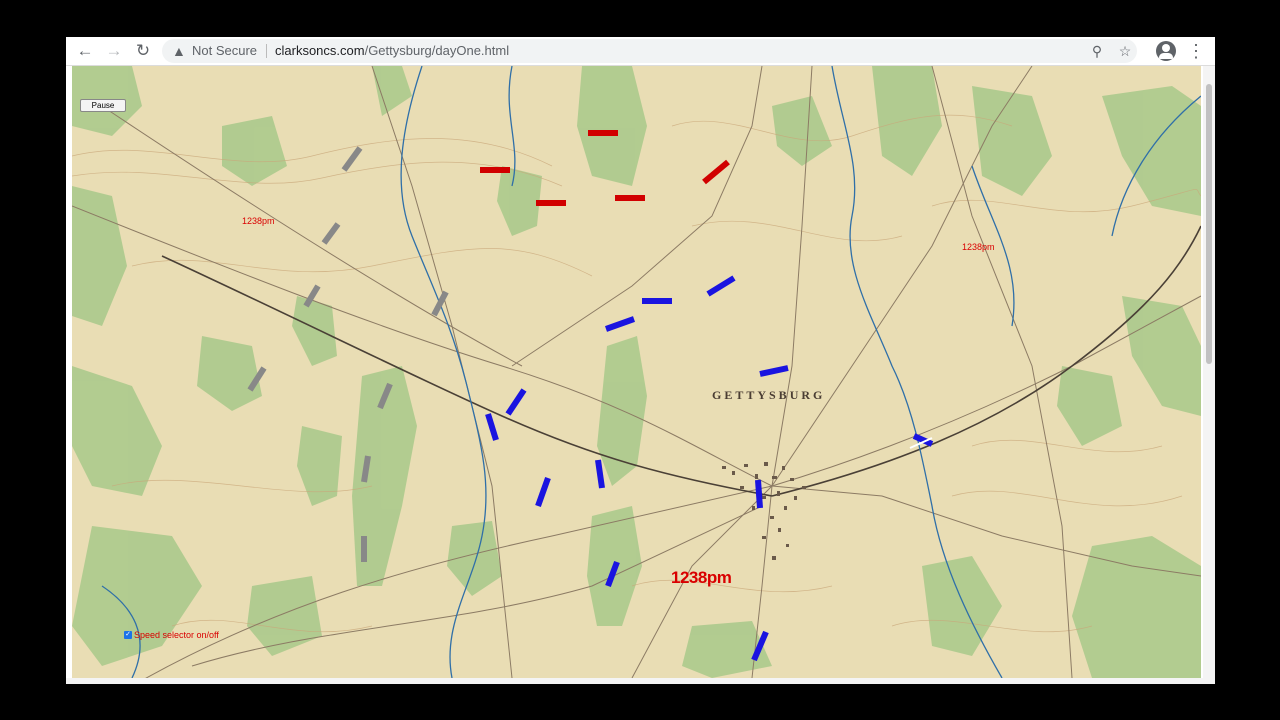  I want to click on other-units, so click(348, 354).